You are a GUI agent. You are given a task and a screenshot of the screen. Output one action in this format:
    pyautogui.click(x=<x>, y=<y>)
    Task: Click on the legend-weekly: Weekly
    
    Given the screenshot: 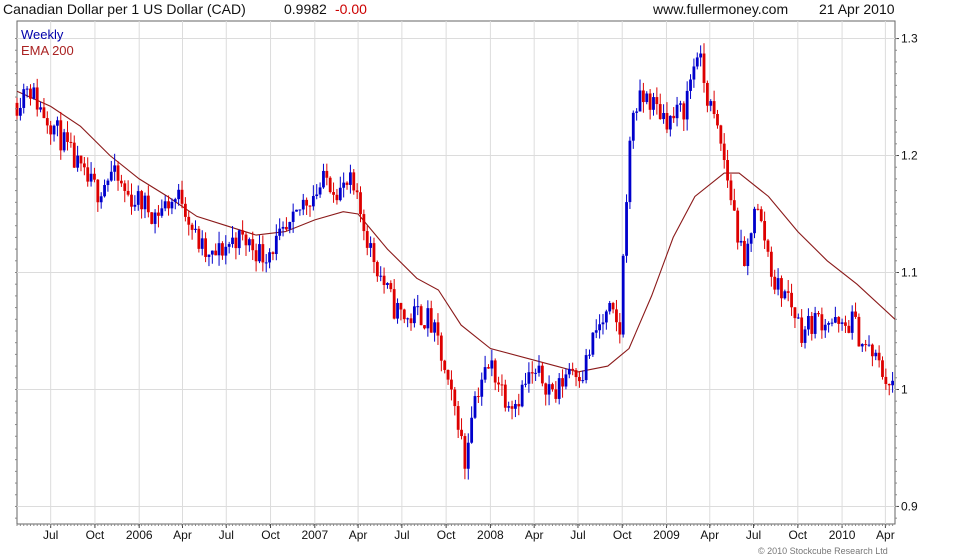 What is the action you would take?
    pyautogui.click(x=42, y=34)
    